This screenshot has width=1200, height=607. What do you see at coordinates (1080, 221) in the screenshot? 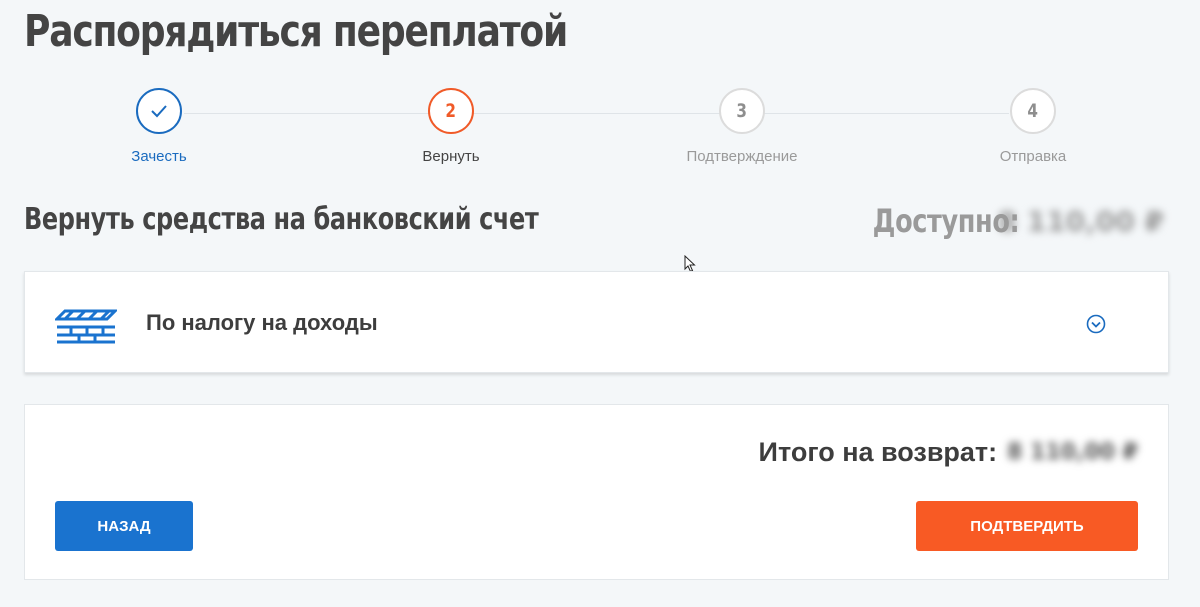
I see `available-amount: 8 110,00 ₽` at bounding box center [1080, 221].